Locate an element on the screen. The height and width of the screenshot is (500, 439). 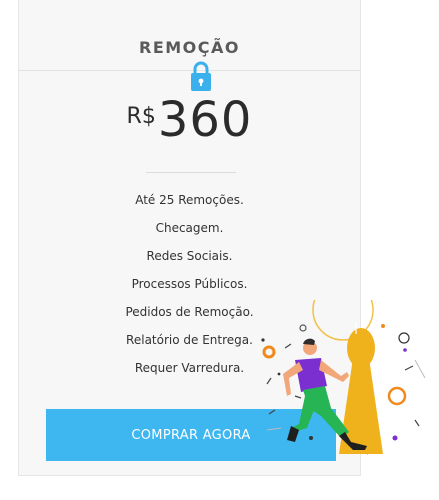
divider is located at coordinates (191, 172).